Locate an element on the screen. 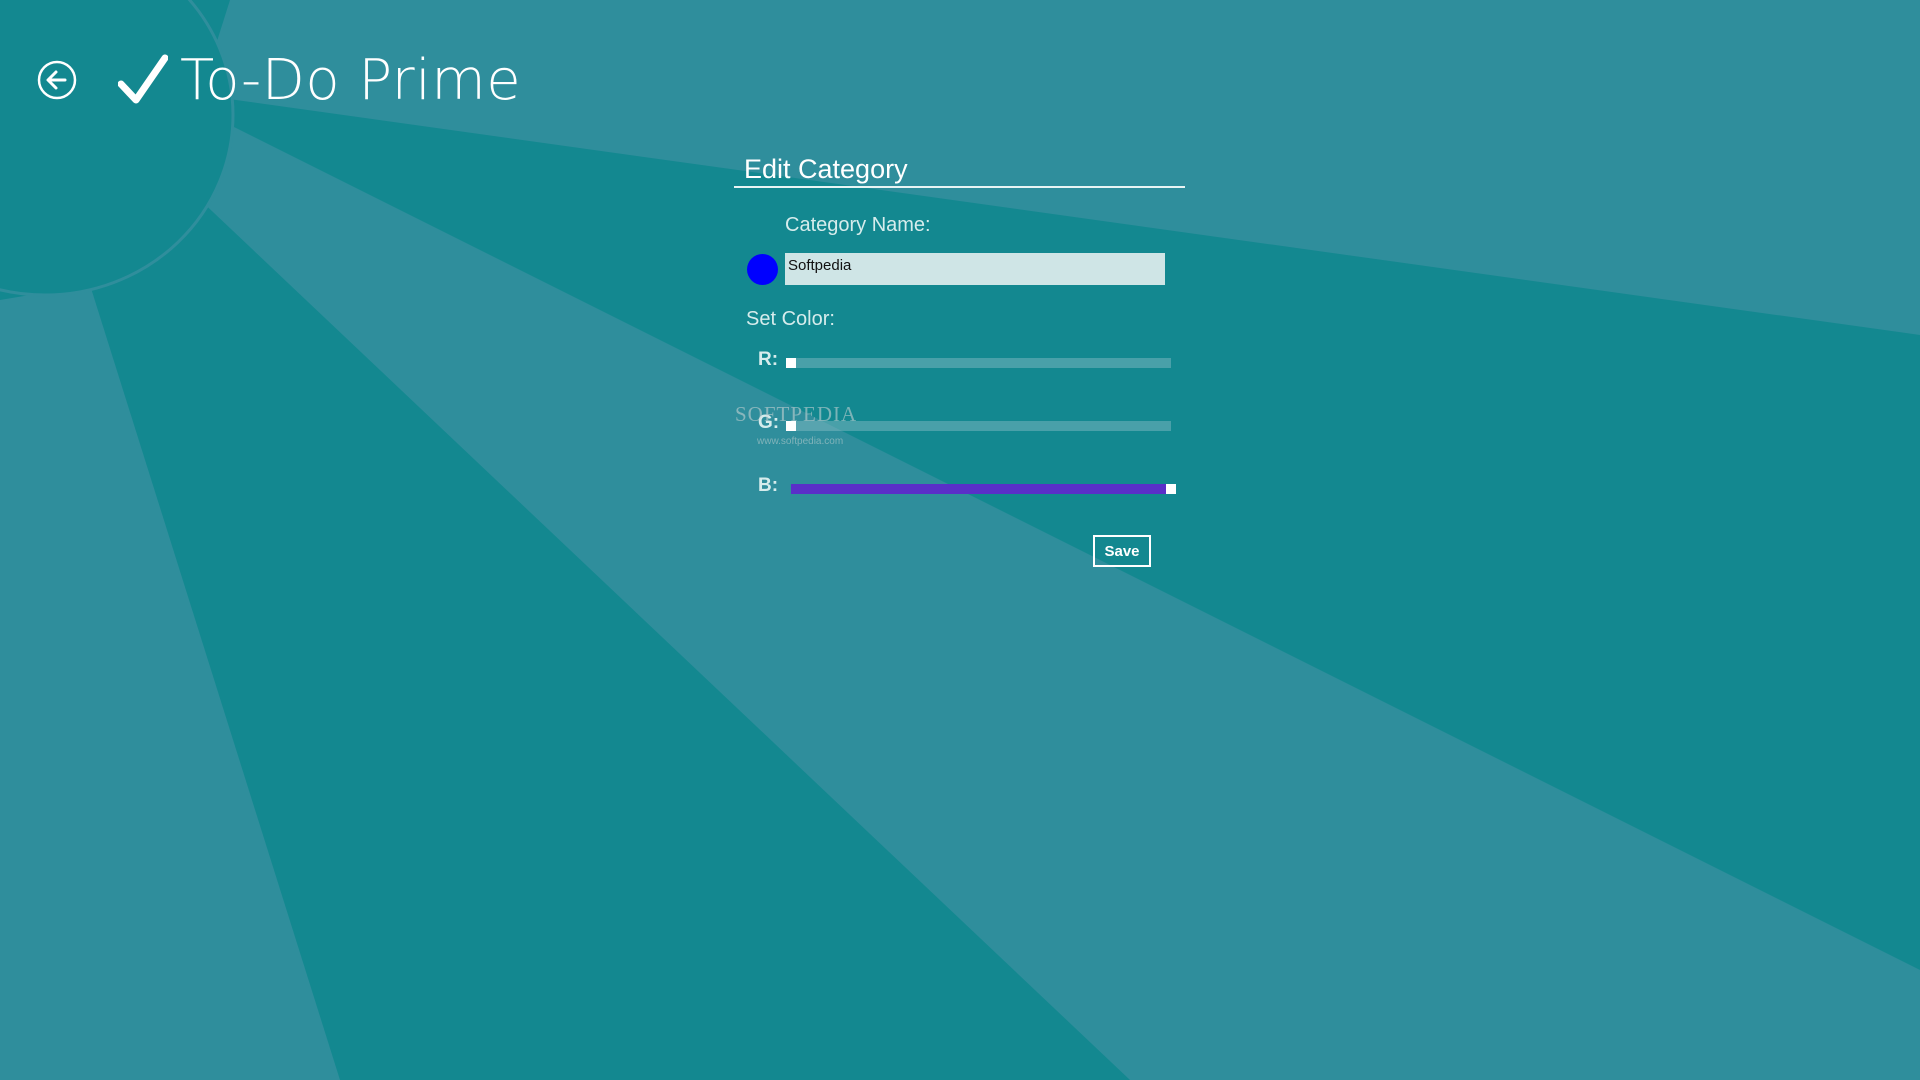 The image size is (1920, 1080). blue-slider-row: B: is located at coordinates (960, 488).